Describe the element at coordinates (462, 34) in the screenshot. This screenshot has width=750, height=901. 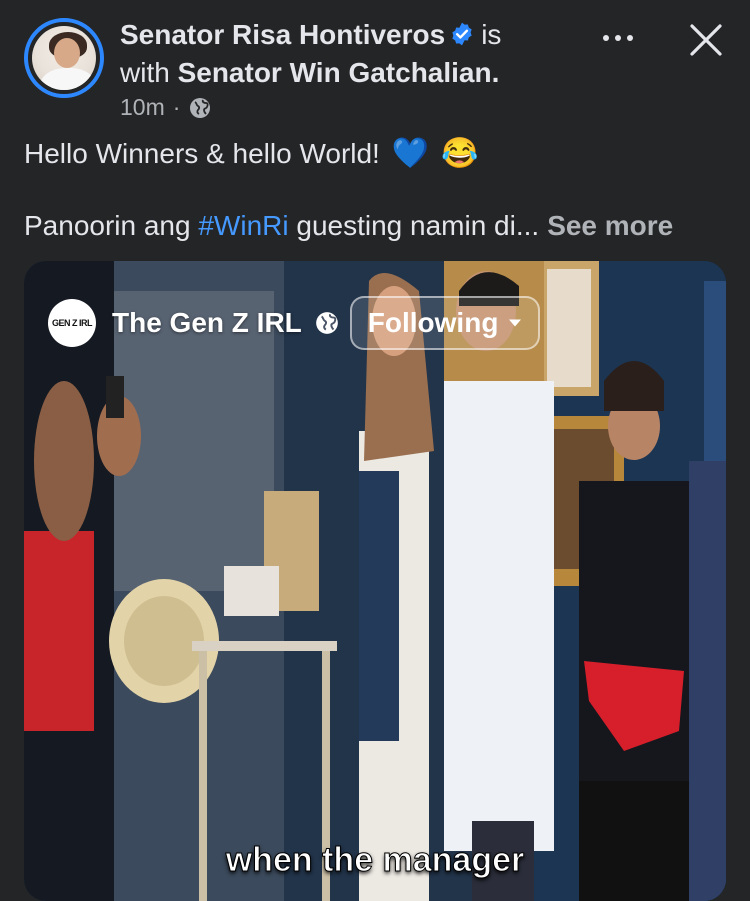
I see `verified-badge-icon` at that location.